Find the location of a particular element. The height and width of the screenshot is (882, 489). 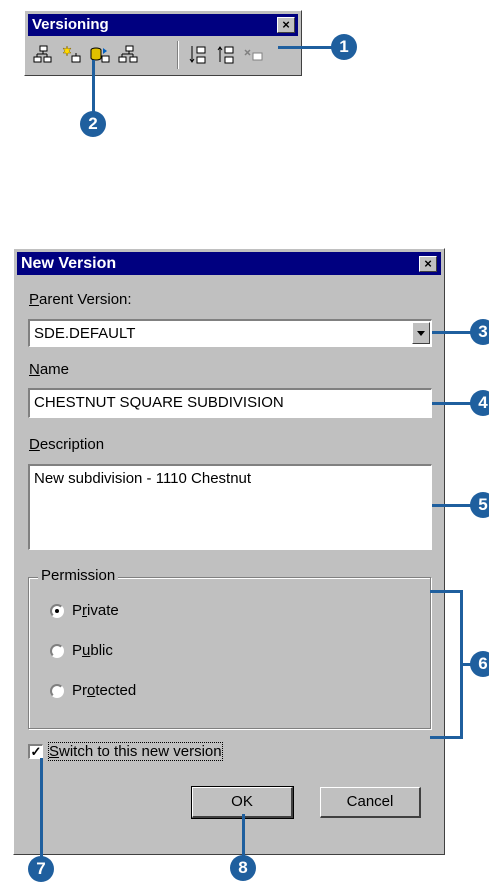

callout-1-badge: 1 is located at coordinates (344, 47).